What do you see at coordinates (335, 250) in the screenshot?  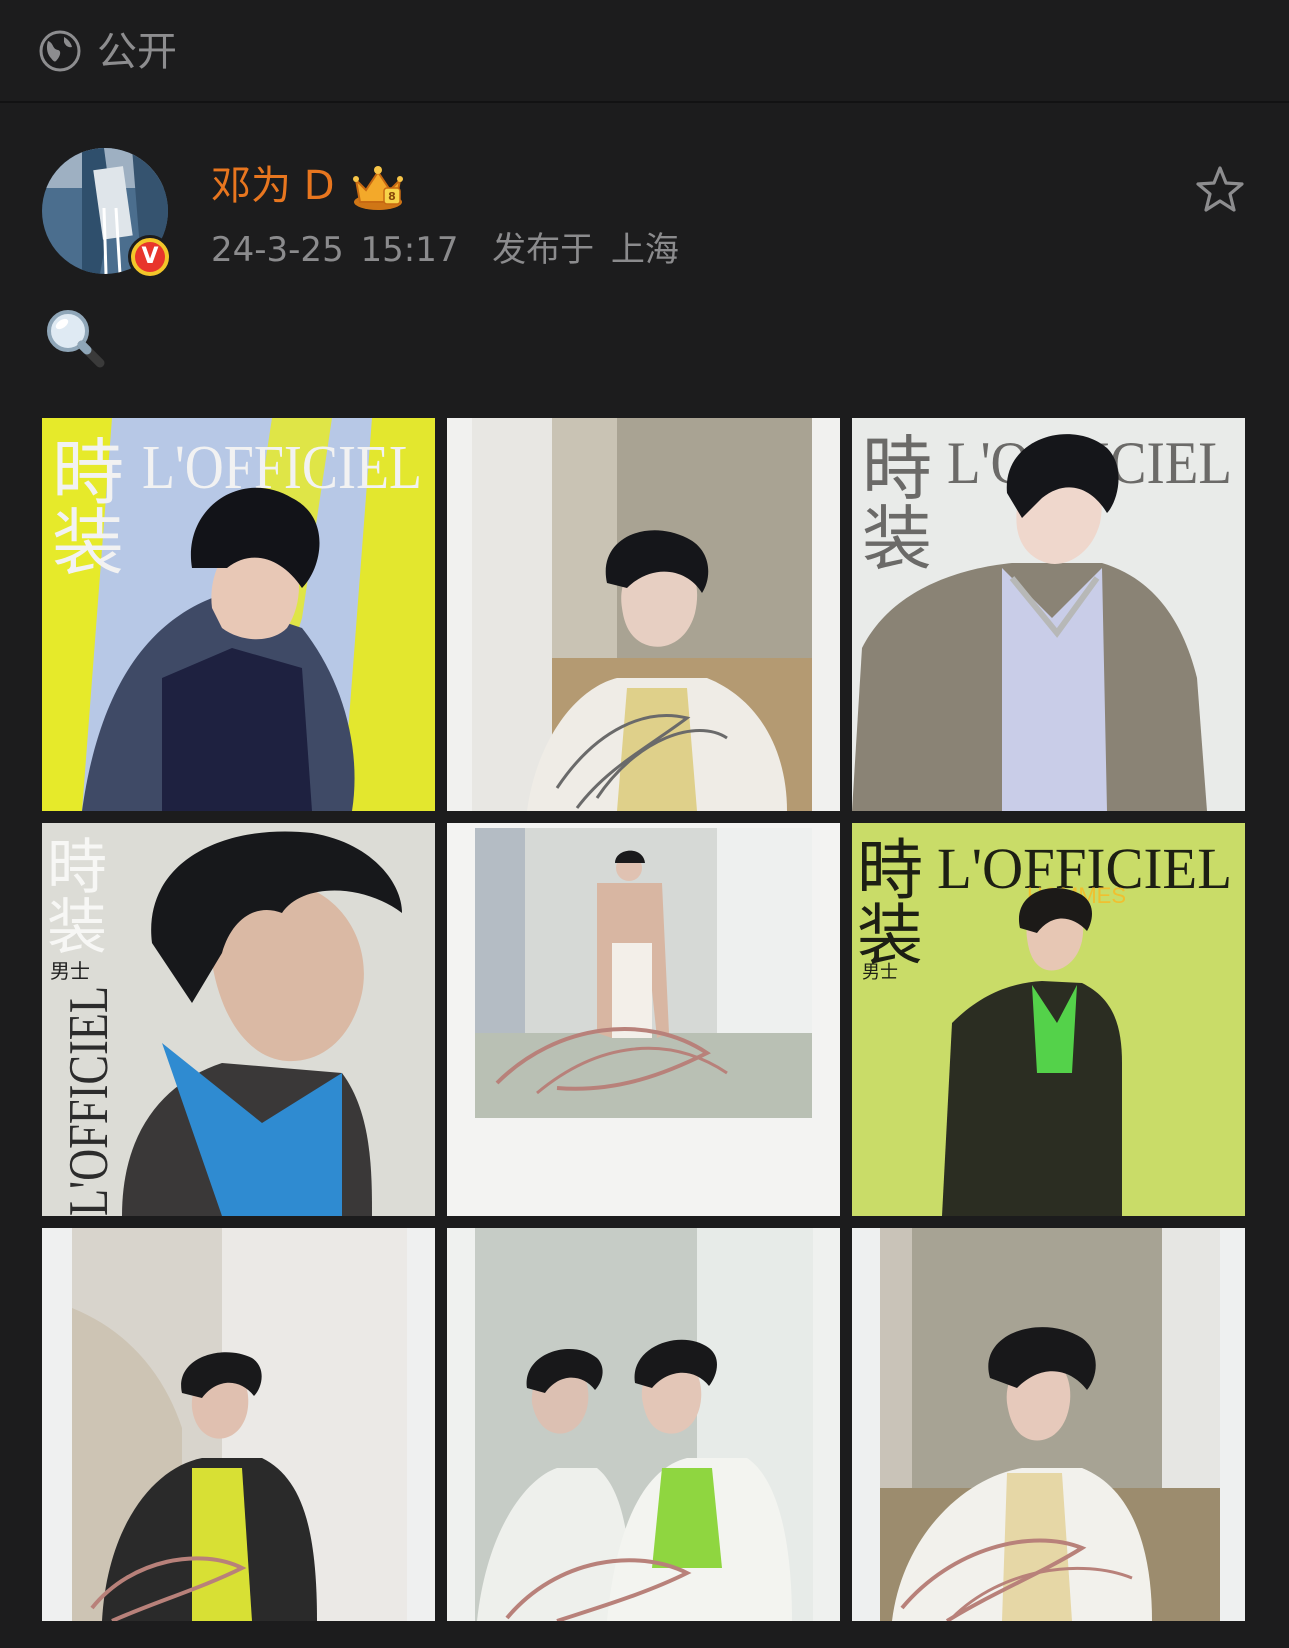 I see `post-time: 24-3-25 15:17` at bounding box center [335, 250].